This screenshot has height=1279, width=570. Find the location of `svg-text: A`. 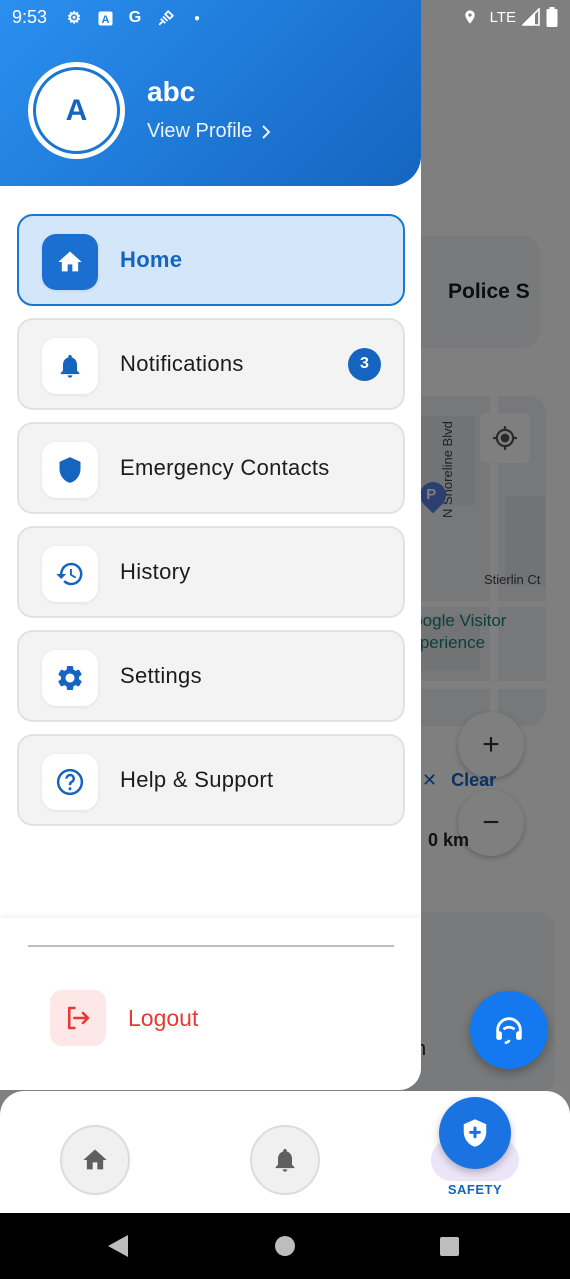

svg-text: A is located at coordinates (105, 20).